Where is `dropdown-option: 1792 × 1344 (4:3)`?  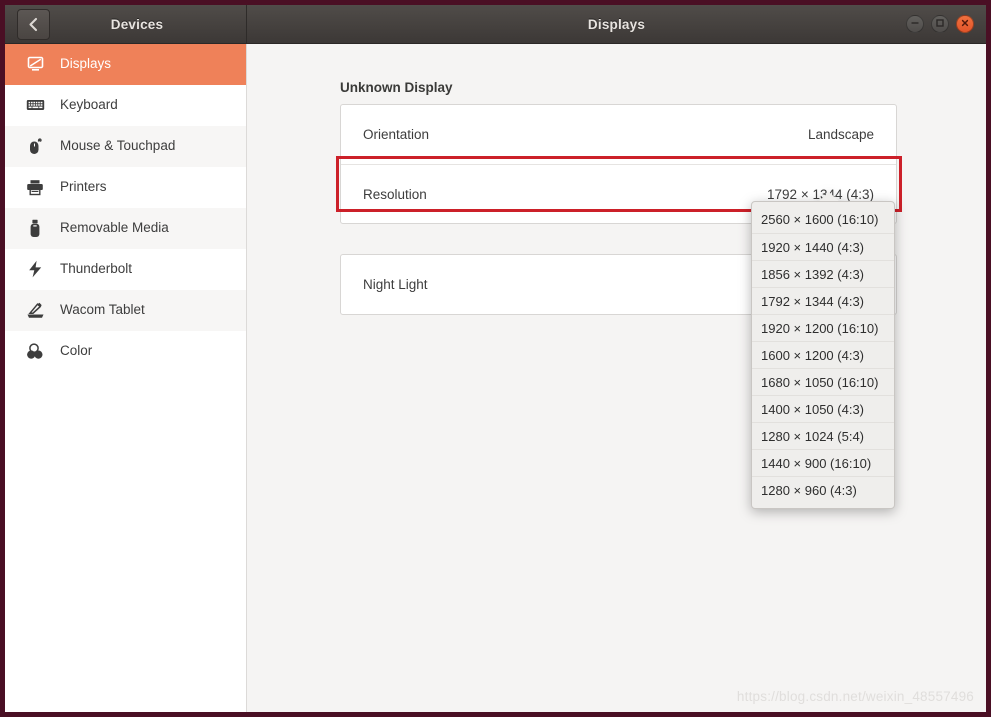 dropdown-option: 1792 × 1344 (4:3) is located at coordinates (823, 300).